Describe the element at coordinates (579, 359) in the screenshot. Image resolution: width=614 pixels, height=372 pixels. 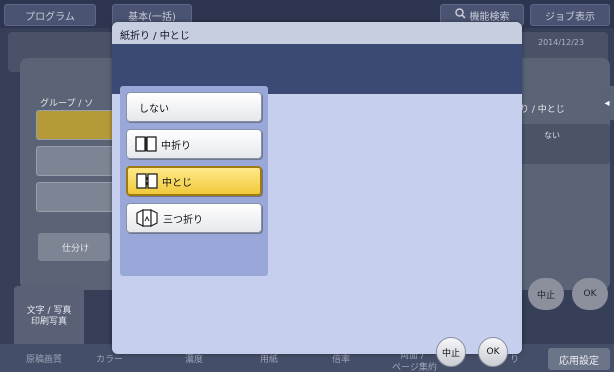
I see `application-settings-button: 応用設定` at that location.